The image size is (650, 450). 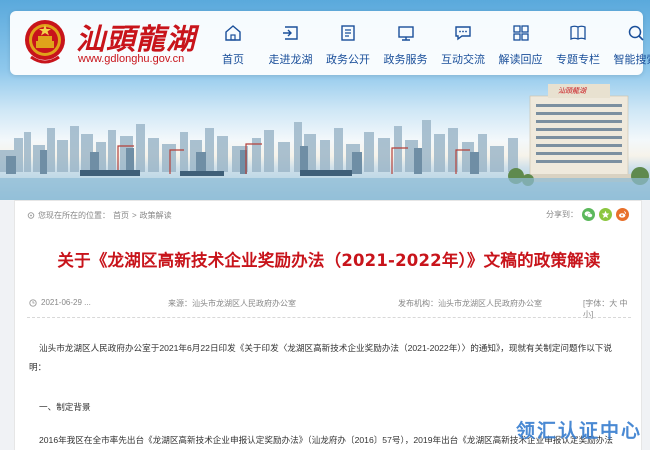 I want to click on breadcrumb-home-link: 首页, so click(x=121, y=215).